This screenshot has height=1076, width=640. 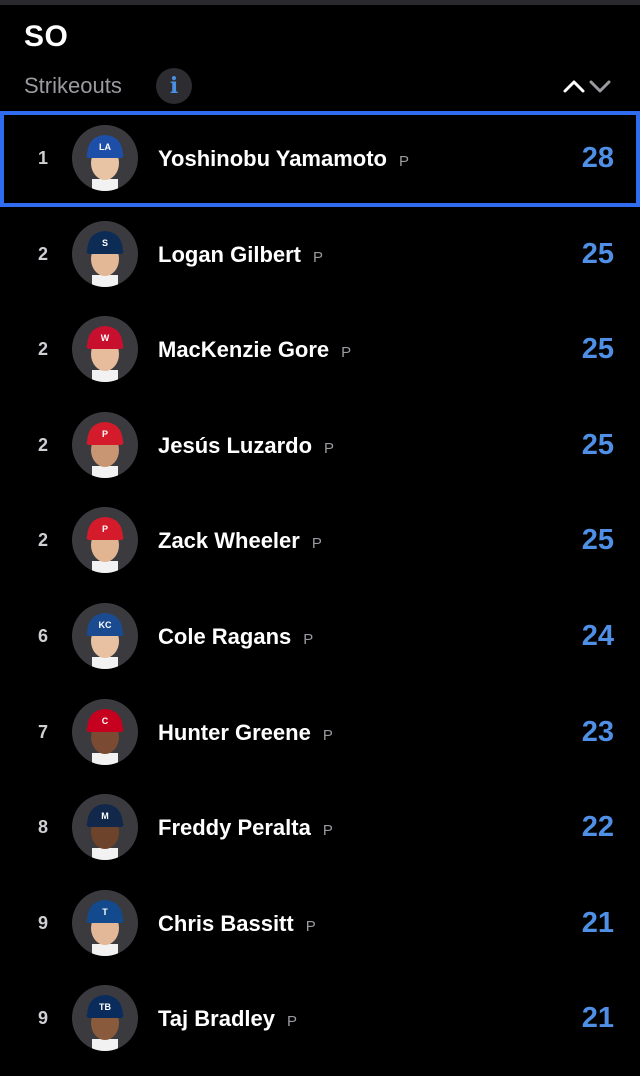 What do you see at coordinates (320, 1019) in the screenshot?
I see `leader-row: 9 TB Taj Bradley P 21` at bounding box center [320, 1019].